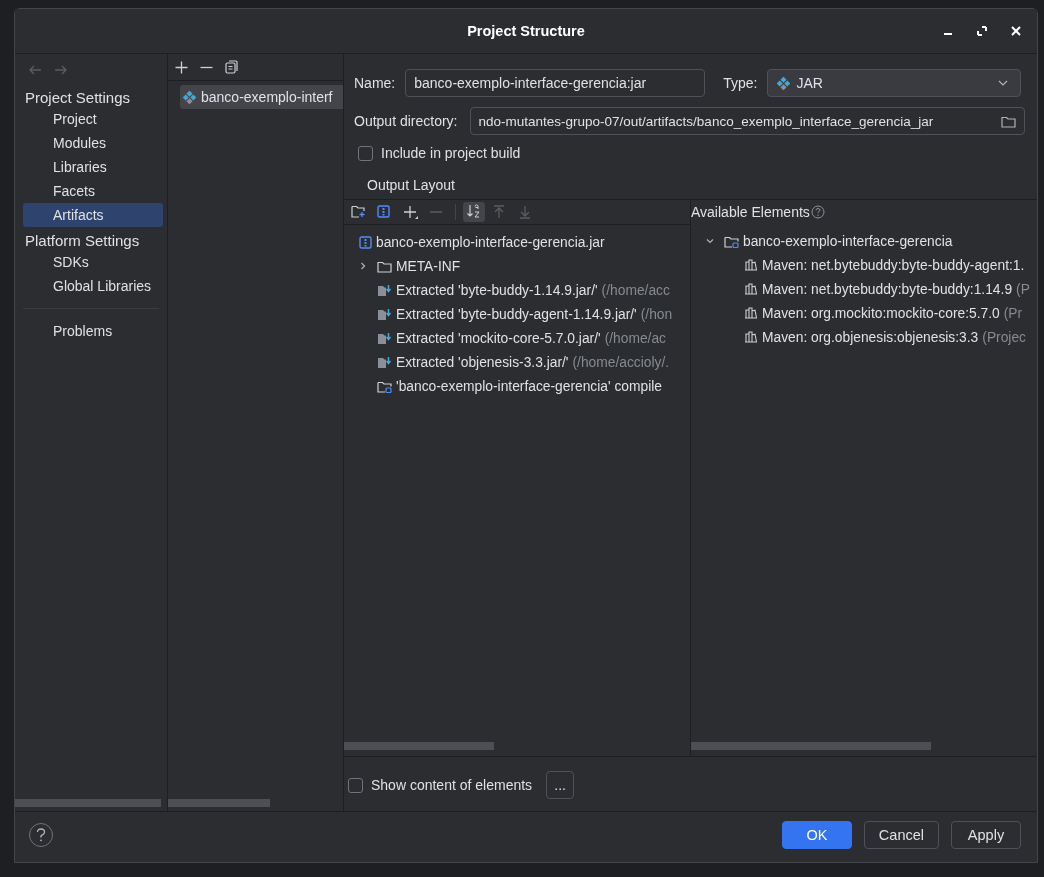 The image size is (1044, 877). Describe the element at coordinates (881, 313) in the screenshot. I see `tree-item: Maven: org.mockito:mockito-core:5.7.0` at that location.